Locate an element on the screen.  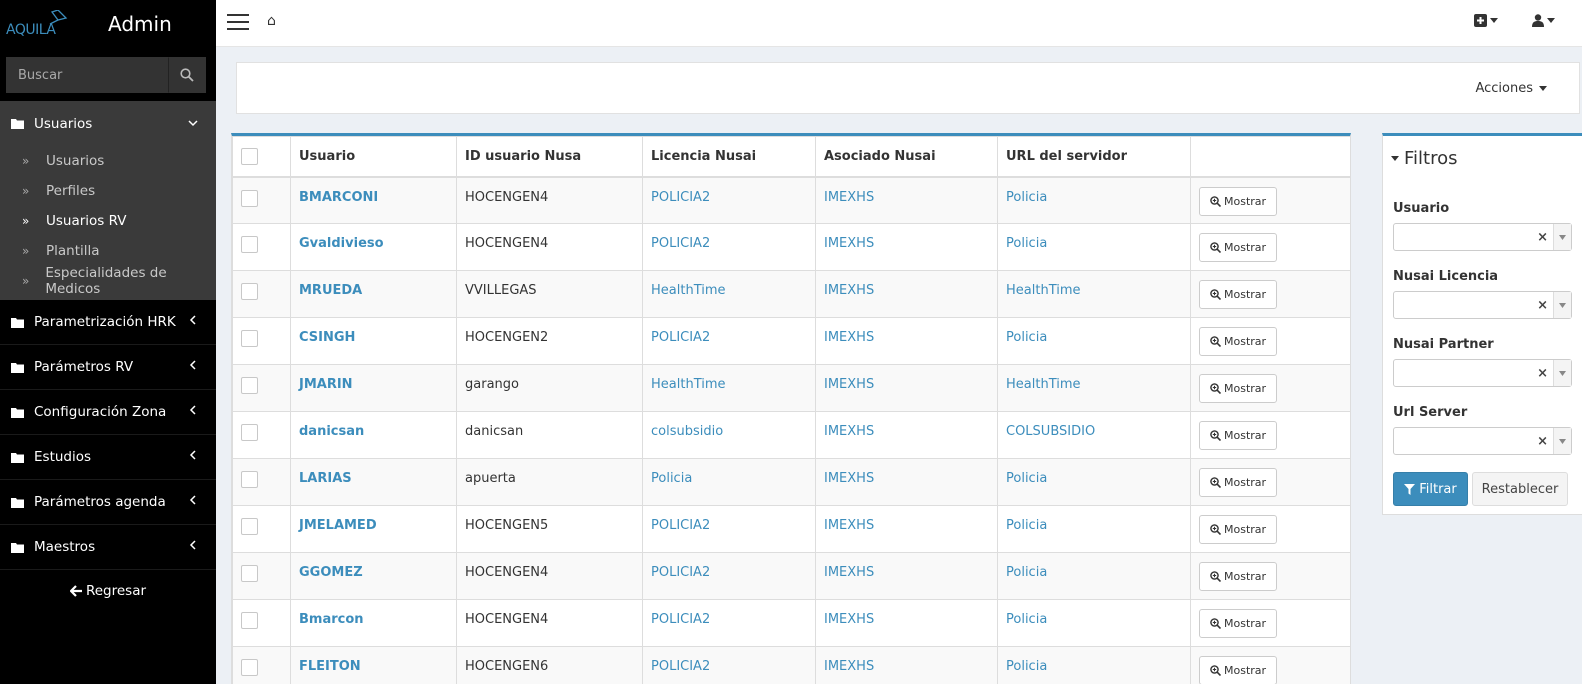
filter-select-nusai-partner: × is located at coordinates (1482, 373).